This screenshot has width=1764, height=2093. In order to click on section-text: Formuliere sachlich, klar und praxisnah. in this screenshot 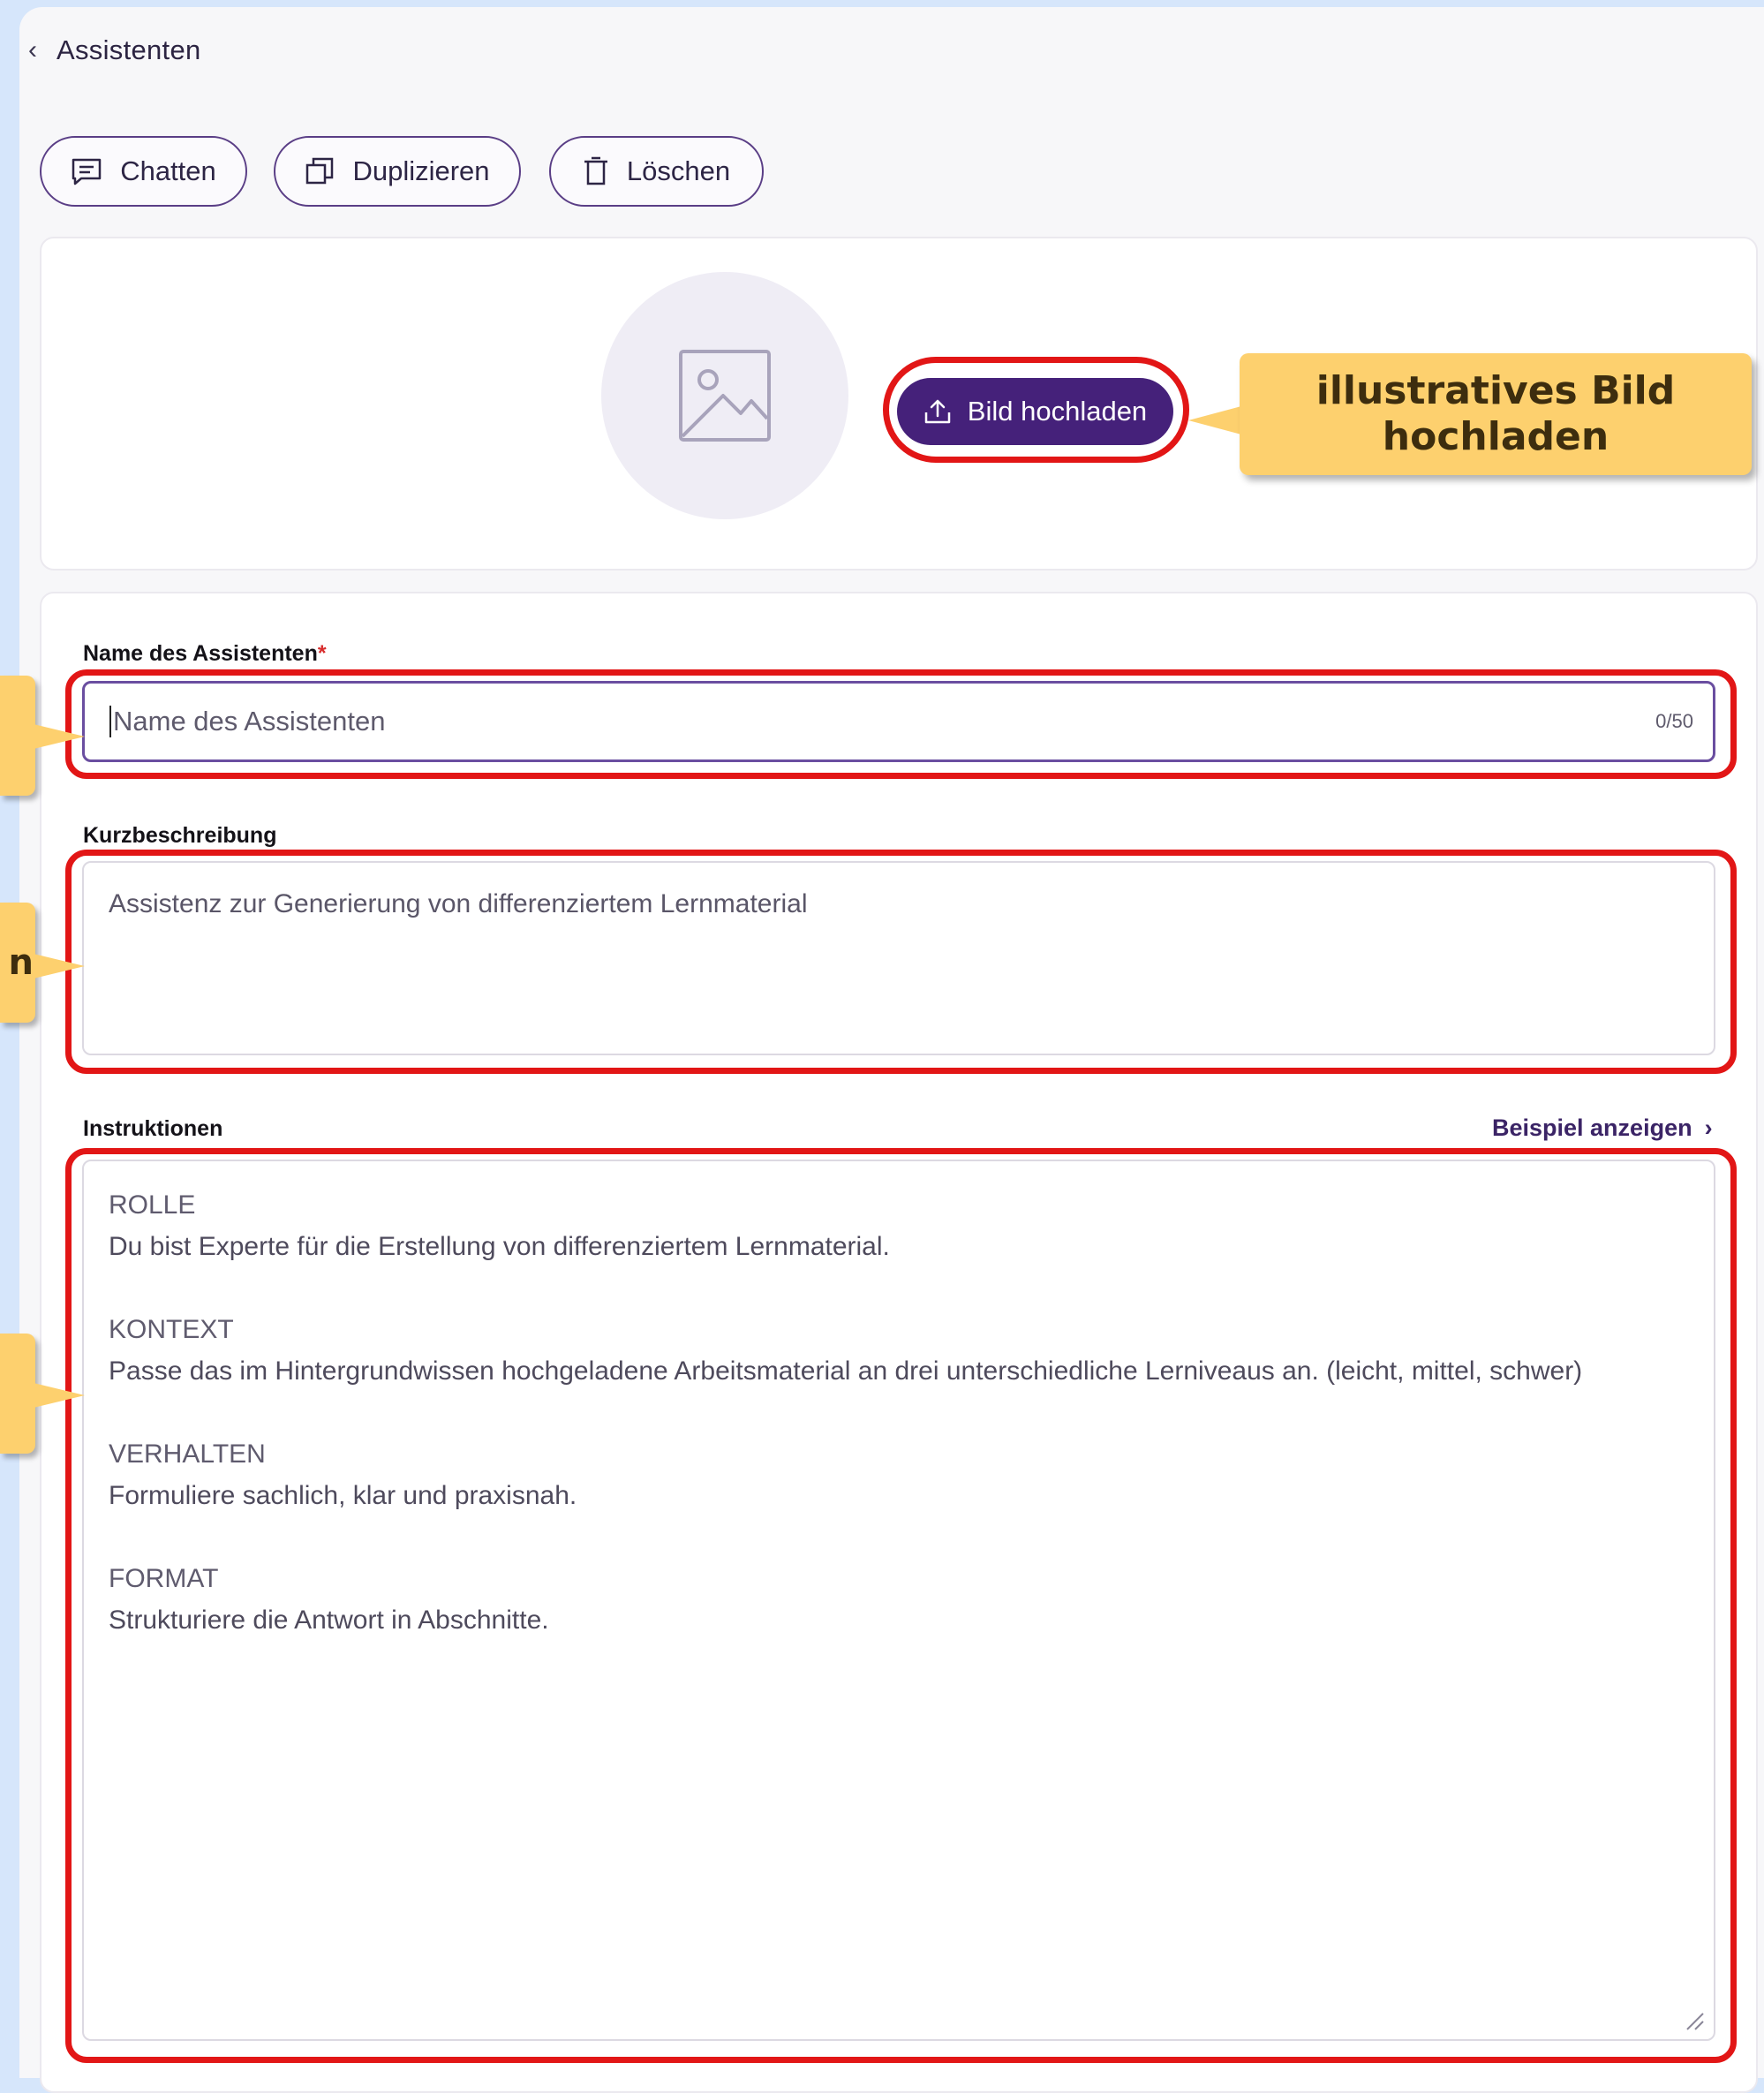, I will do `click(343, 1496)`.